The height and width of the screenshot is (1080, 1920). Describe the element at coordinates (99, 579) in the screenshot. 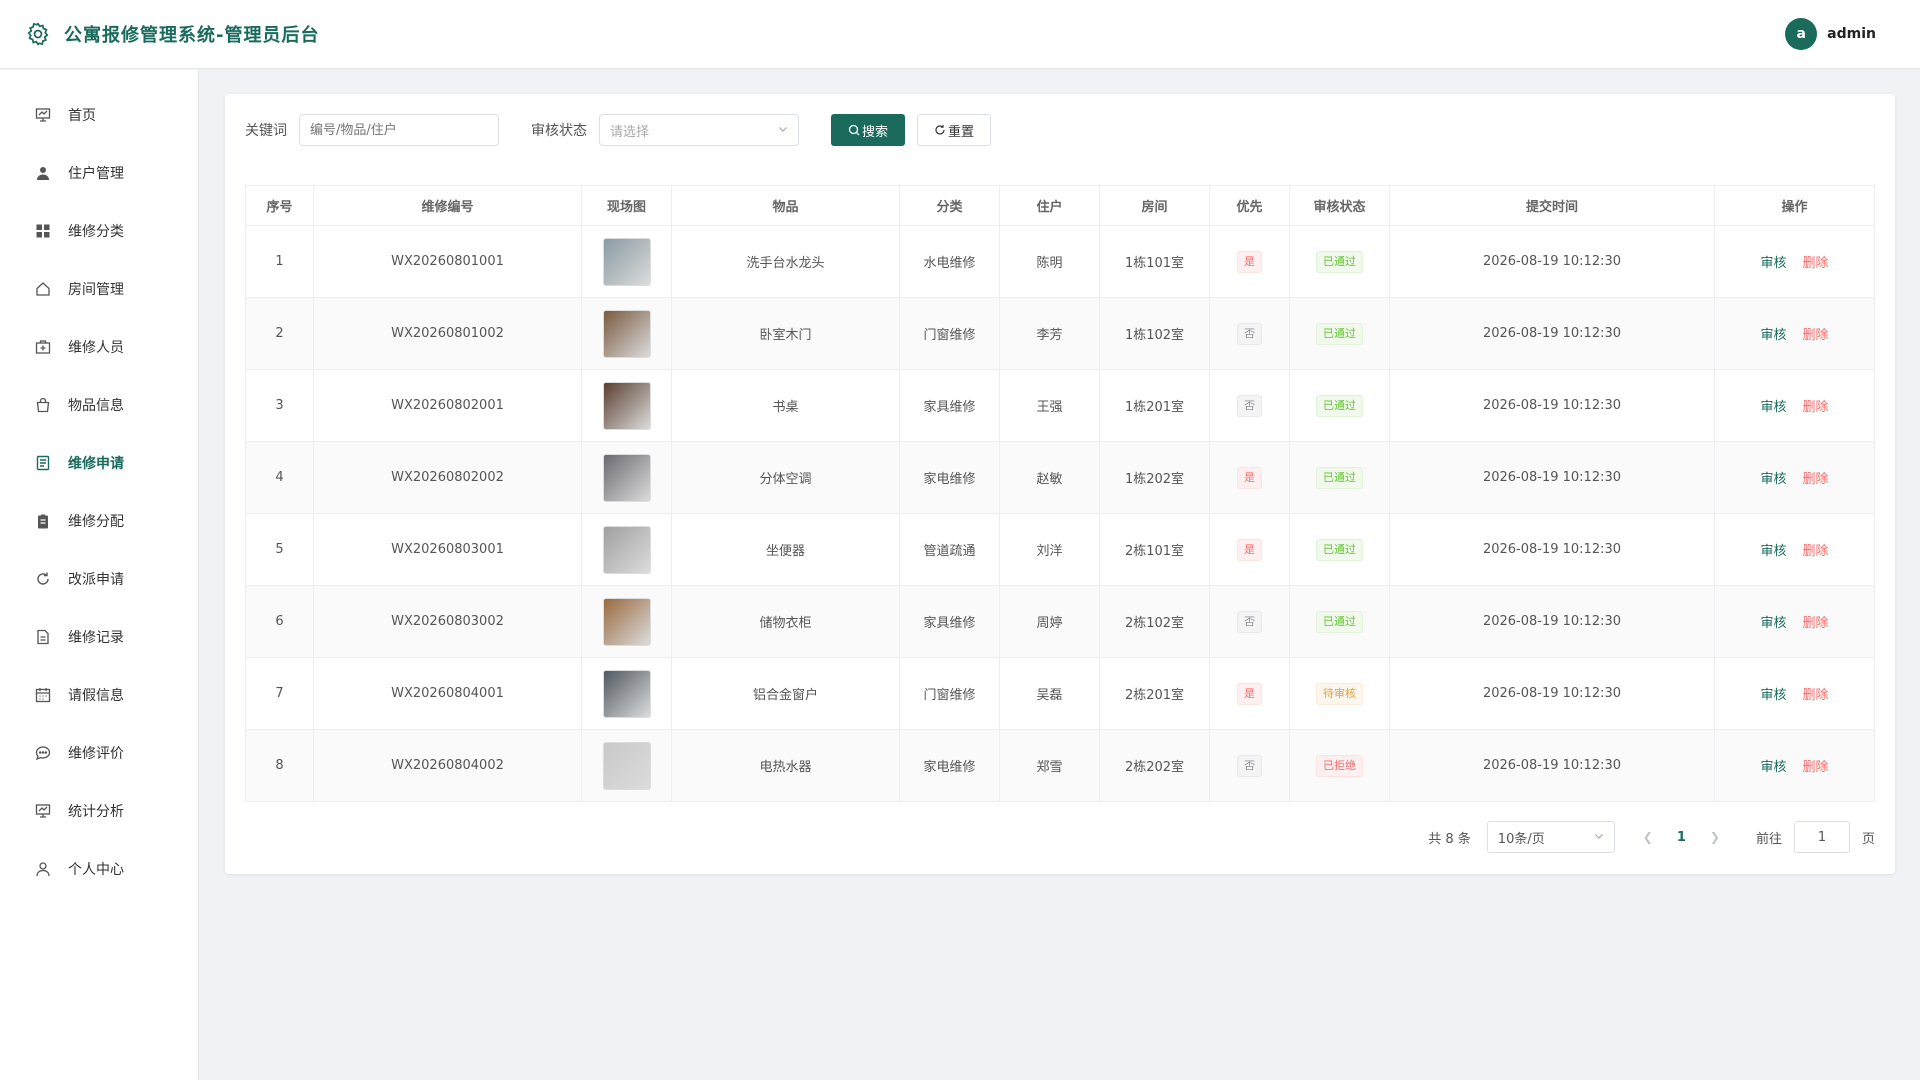

I see `sidebar-item-reassign: 改派申请` at that location.